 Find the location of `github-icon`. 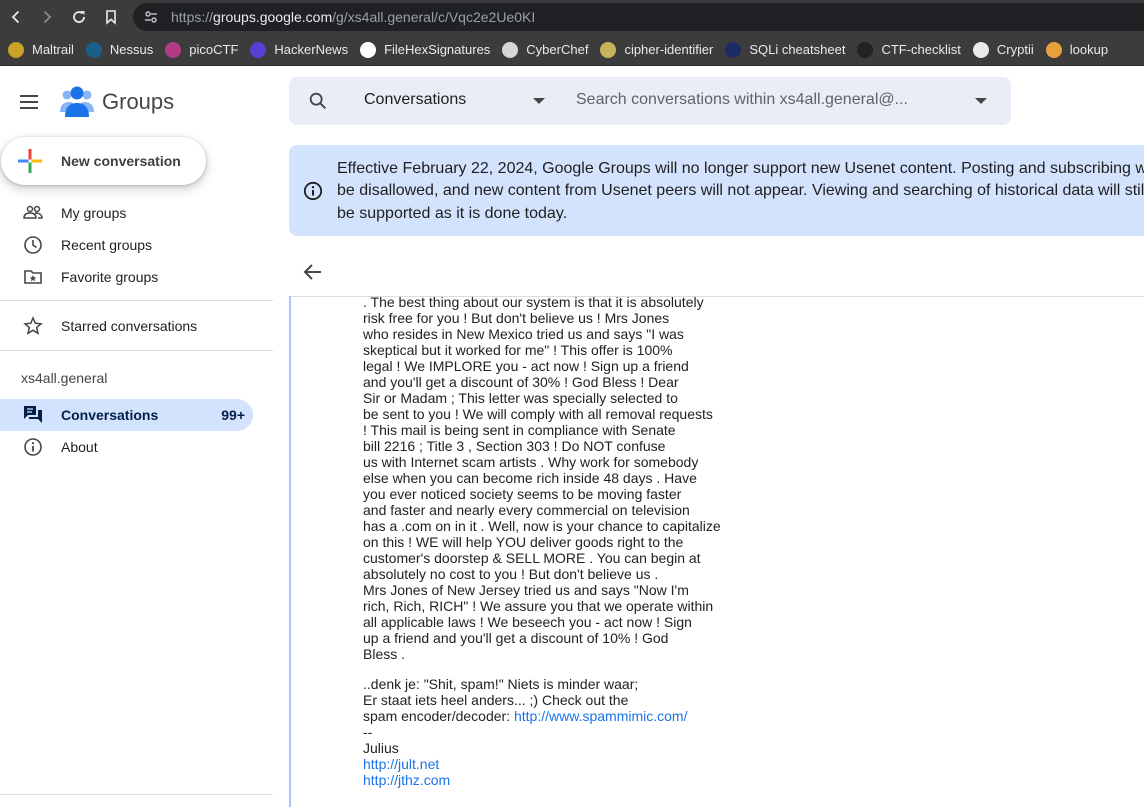

github-icon is located at coordinates (865, 49).